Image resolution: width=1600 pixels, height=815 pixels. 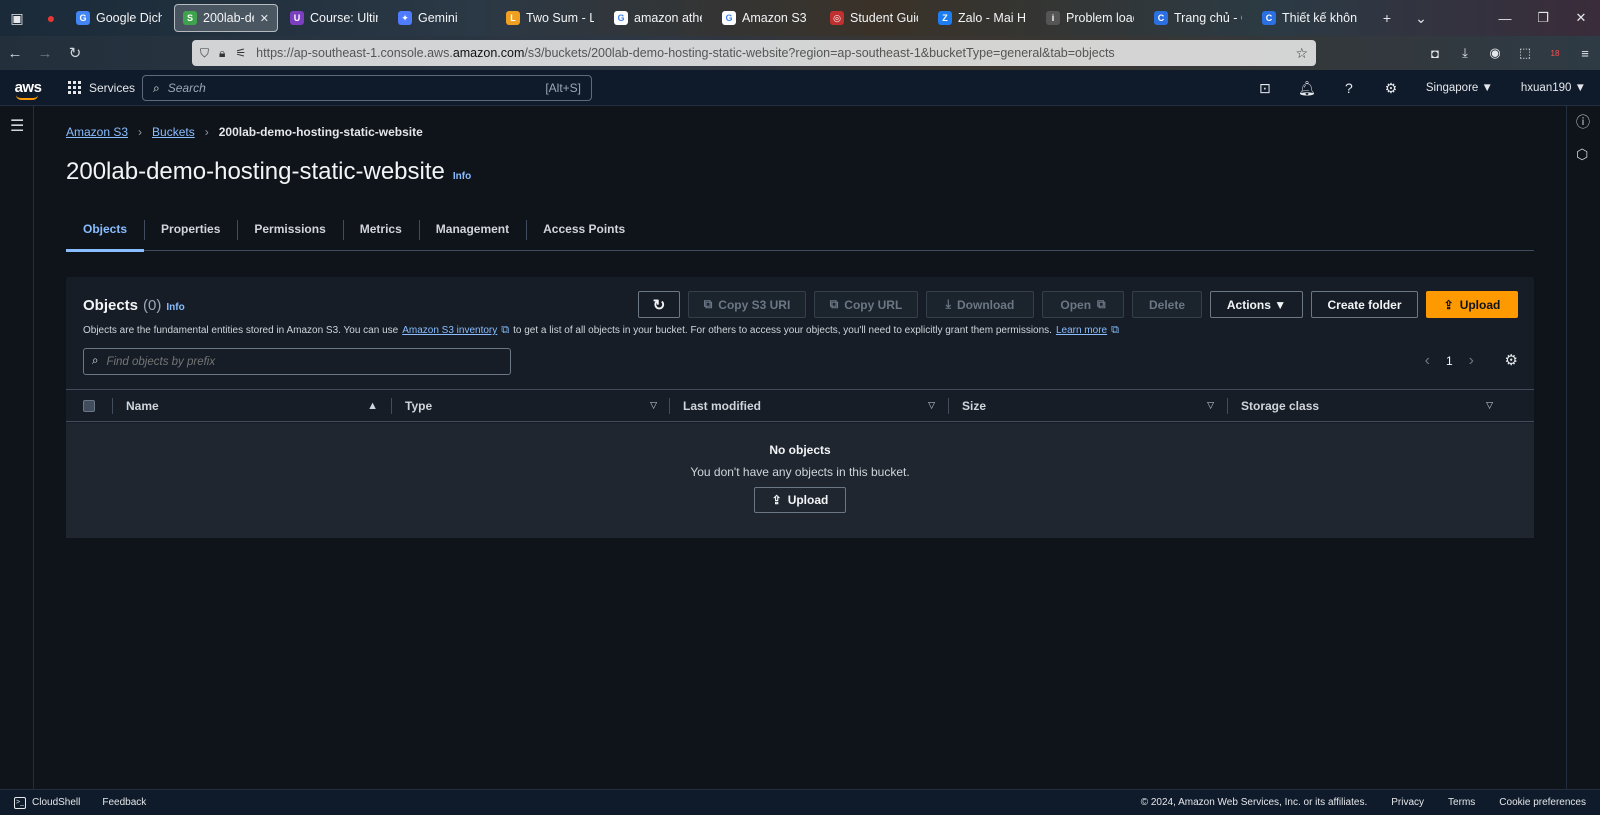 I want to click on prev-page-icon: ‹, so click(x=1427, y=361).